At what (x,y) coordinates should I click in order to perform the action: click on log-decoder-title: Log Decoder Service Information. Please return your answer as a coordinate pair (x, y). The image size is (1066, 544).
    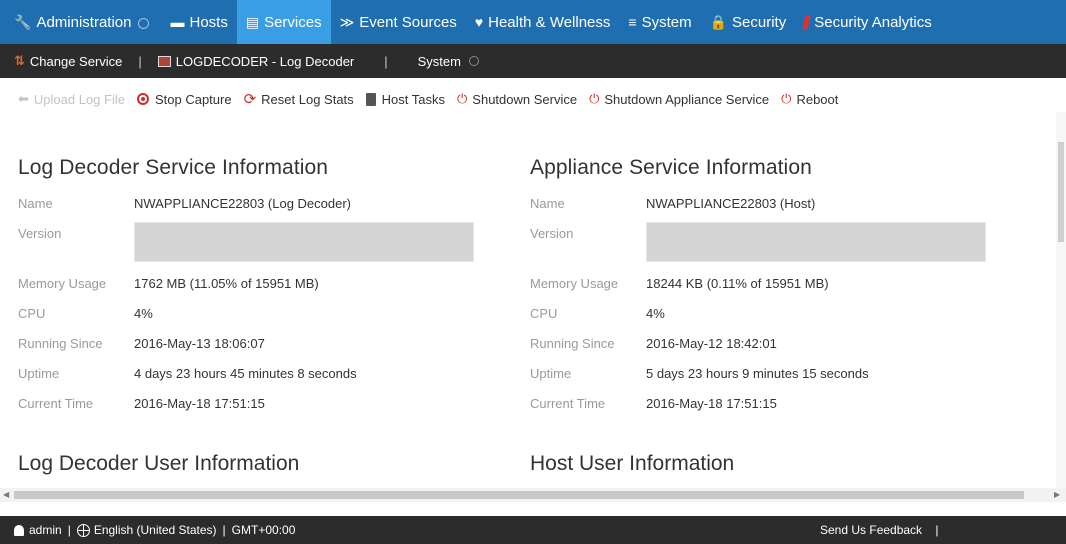
    Looking at the image, I should click on (173, 167).